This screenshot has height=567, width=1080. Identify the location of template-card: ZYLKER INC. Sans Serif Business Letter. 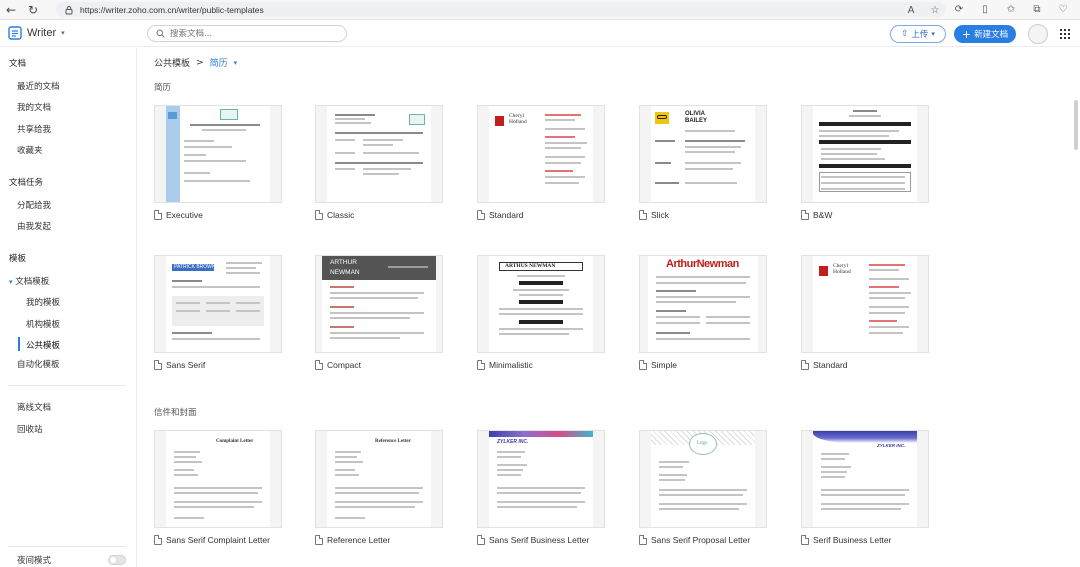
(541, 487).